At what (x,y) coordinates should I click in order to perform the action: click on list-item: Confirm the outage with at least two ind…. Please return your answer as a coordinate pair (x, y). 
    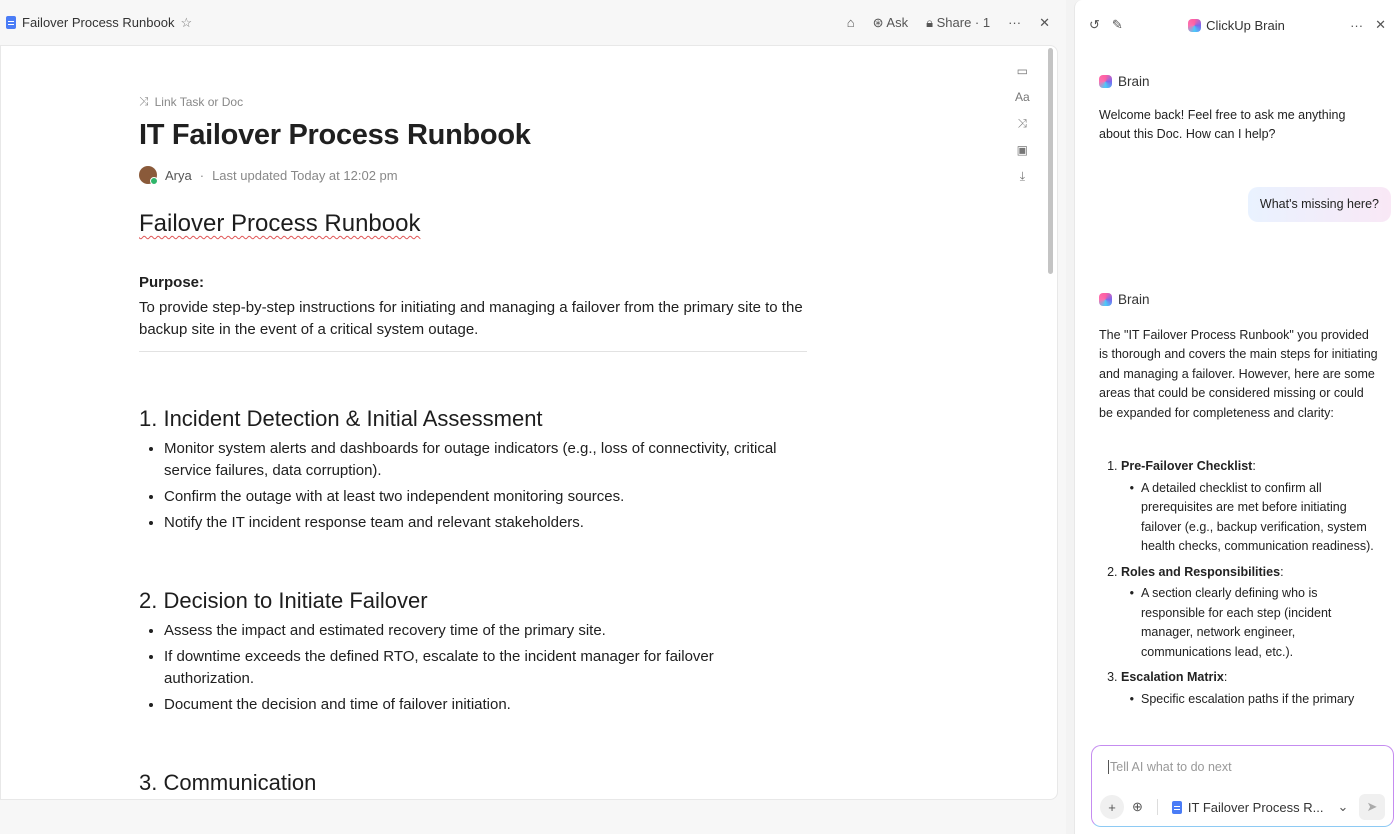
    Looking at the image, I should click on (485, 497).